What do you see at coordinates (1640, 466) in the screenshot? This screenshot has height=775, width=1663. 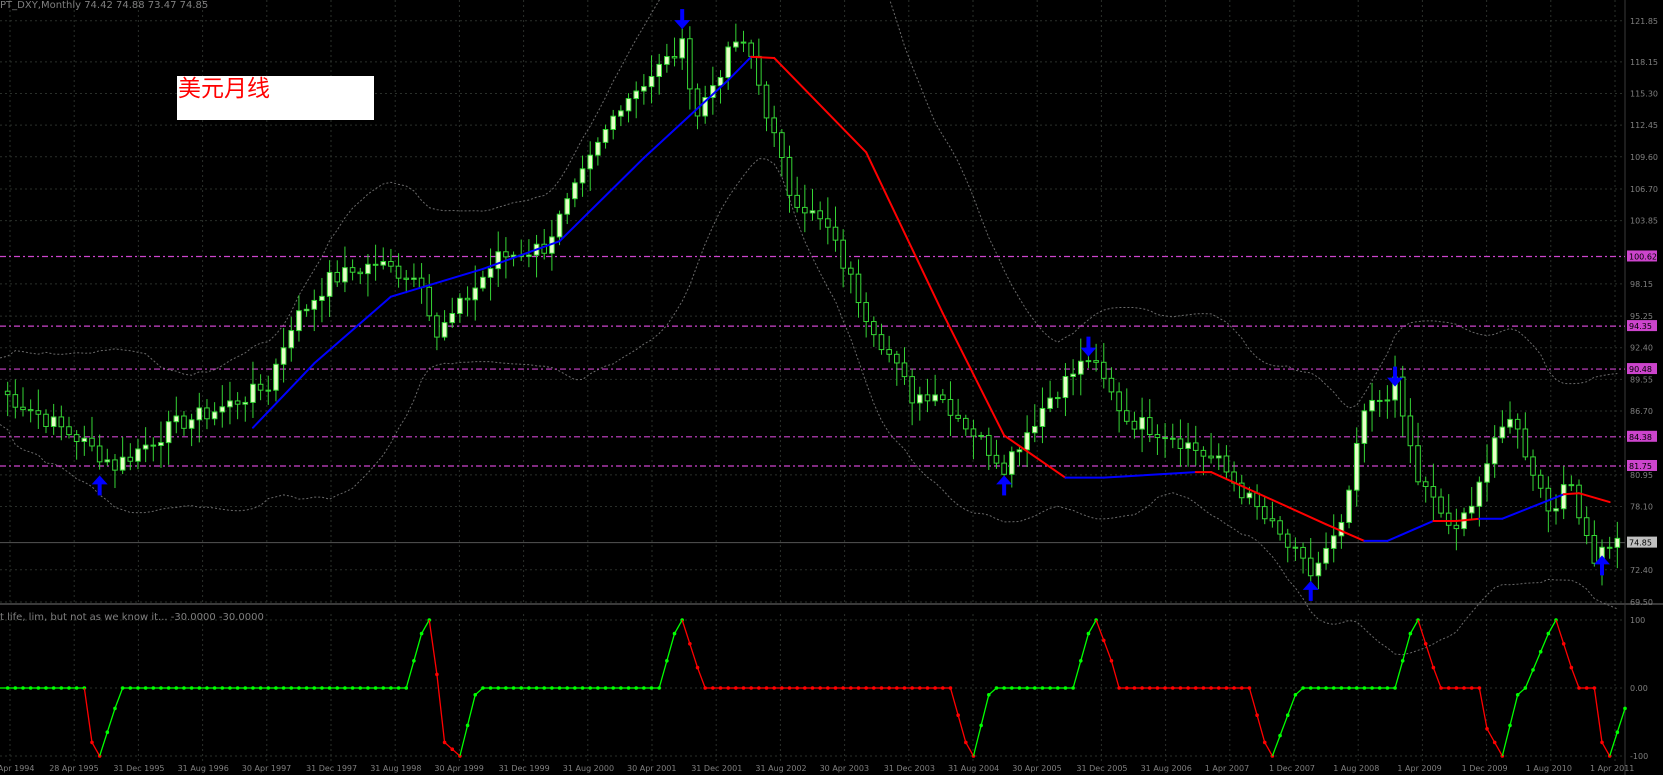 I see `level-label: 81.75` at bounding box center [1640, 466].